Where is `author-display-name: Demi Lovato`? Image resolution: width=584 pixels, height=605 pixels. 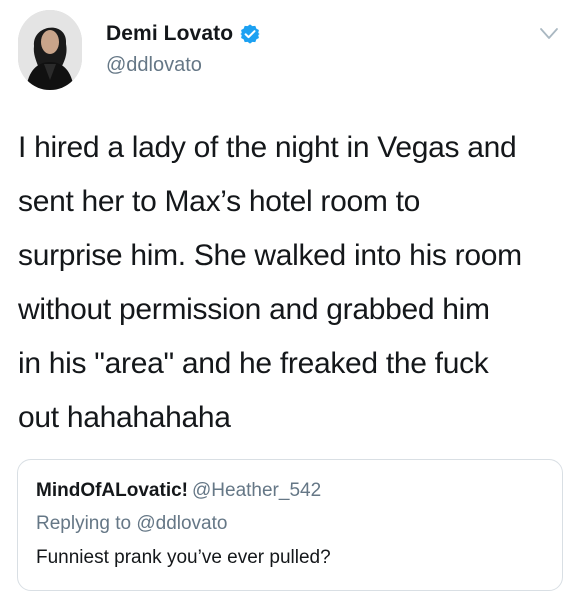 author-display-name: Demi Lovato is located at coordinates (169, 34).